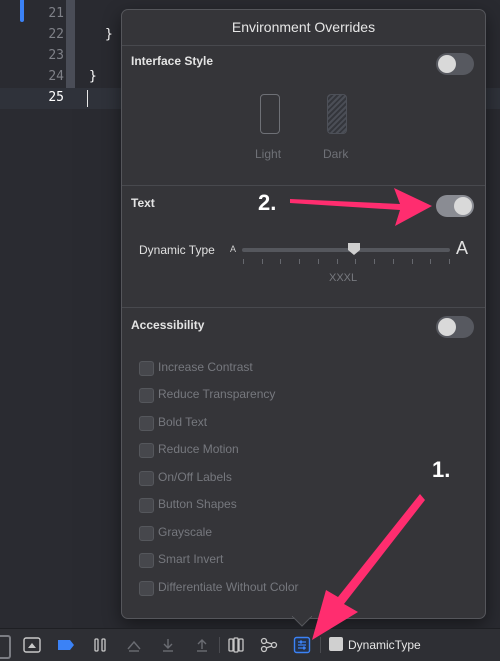  What do you see at coordinates (441, 469) in the screenshot?
I see `annotation-step-1: 1.` at bounding box center [441, 469].